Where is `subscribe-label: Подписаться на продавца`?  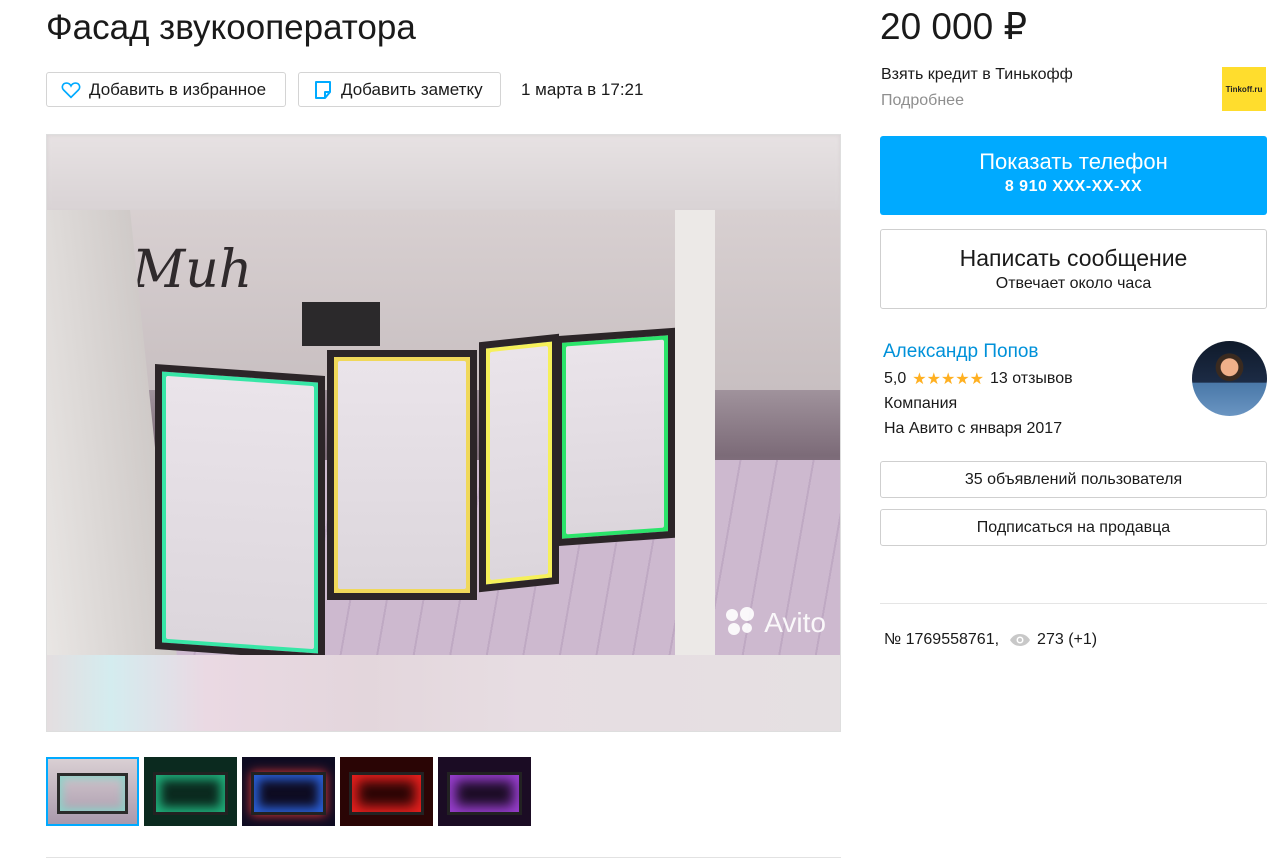 subscribe-label: Подписаться на продавца is located at coordinates (1073, 527).